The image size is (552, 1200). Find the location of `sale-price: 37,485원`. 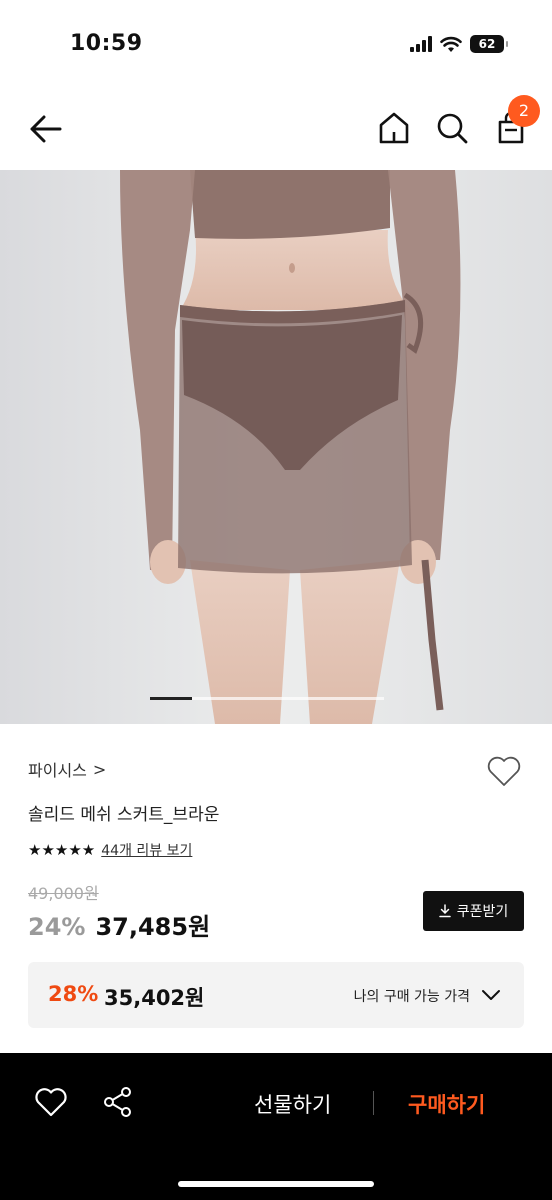

sale-price: 37,485원 is located at coordinates (153, 927).